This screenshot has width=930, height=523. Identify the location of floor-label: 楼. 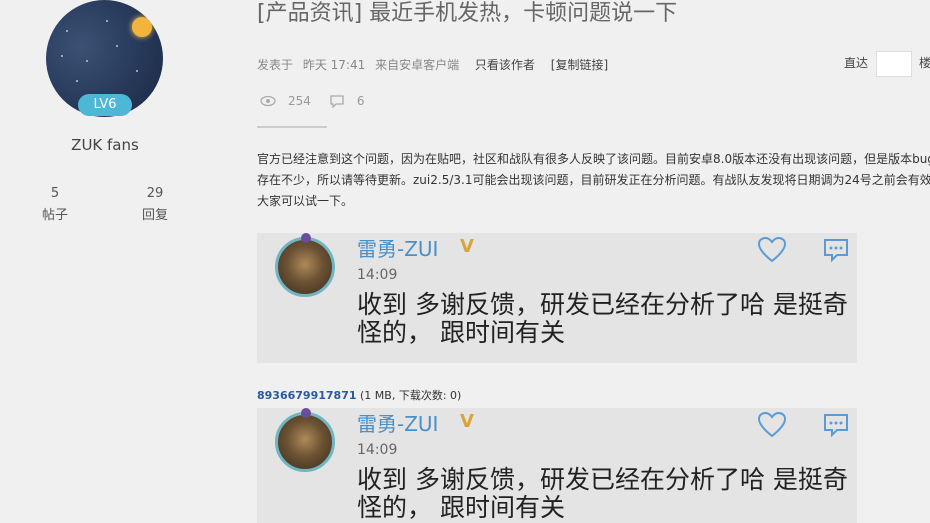
(924, 63).